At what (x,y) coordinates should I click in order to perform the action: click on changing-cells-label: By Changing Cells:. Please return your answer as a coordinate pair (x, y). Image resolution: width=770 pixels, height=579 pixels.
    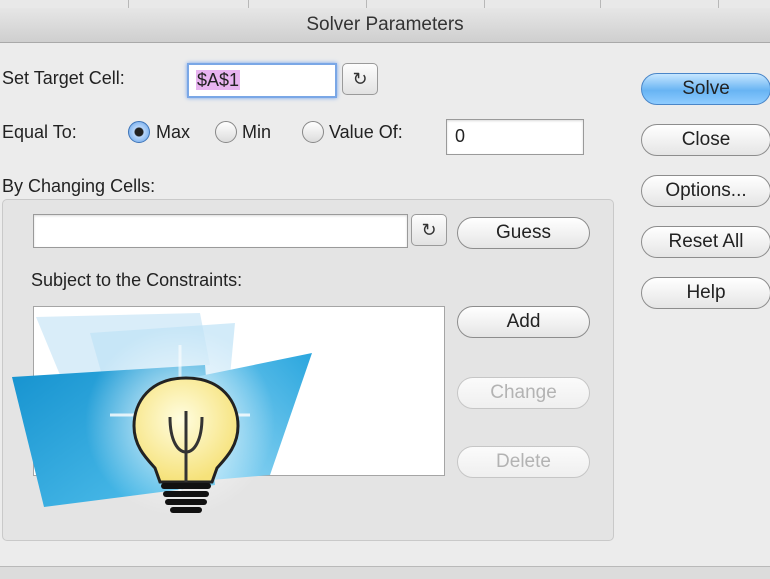
    Looking at the image, I should click on (79, 186).